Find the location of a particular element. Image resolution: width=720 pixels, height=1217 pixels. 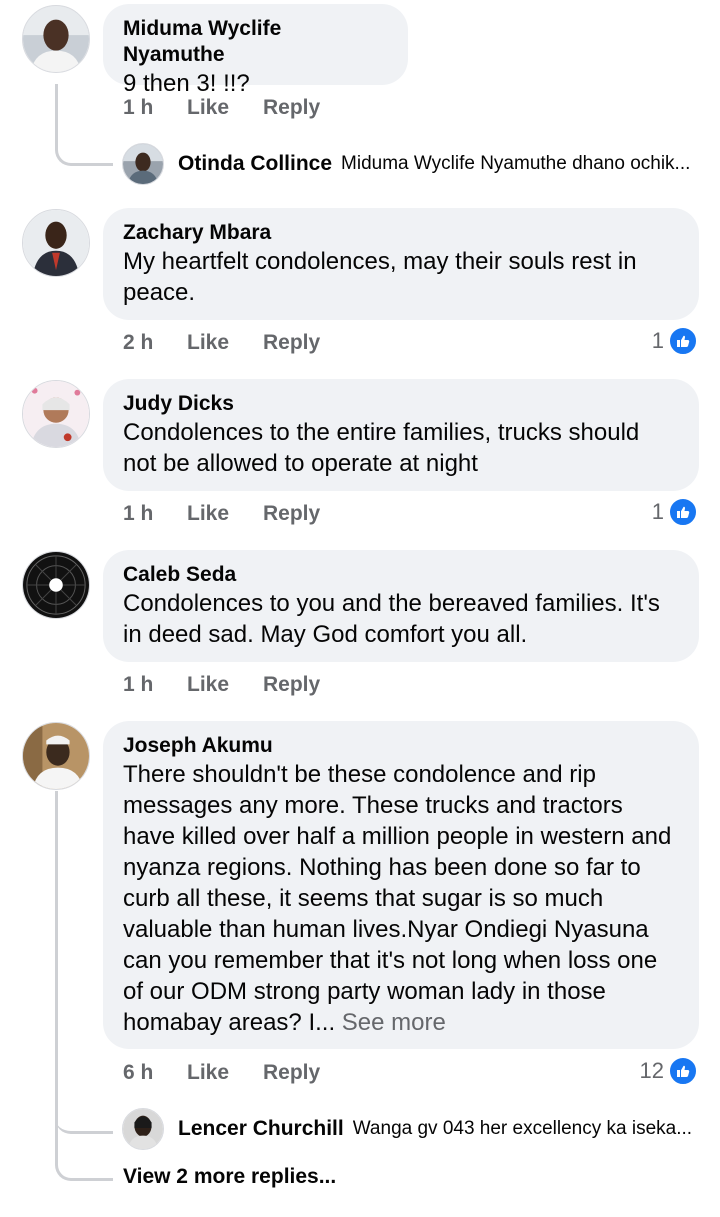

comment-actions: 6 h Like Reply is located at coordinates (221, 1073).